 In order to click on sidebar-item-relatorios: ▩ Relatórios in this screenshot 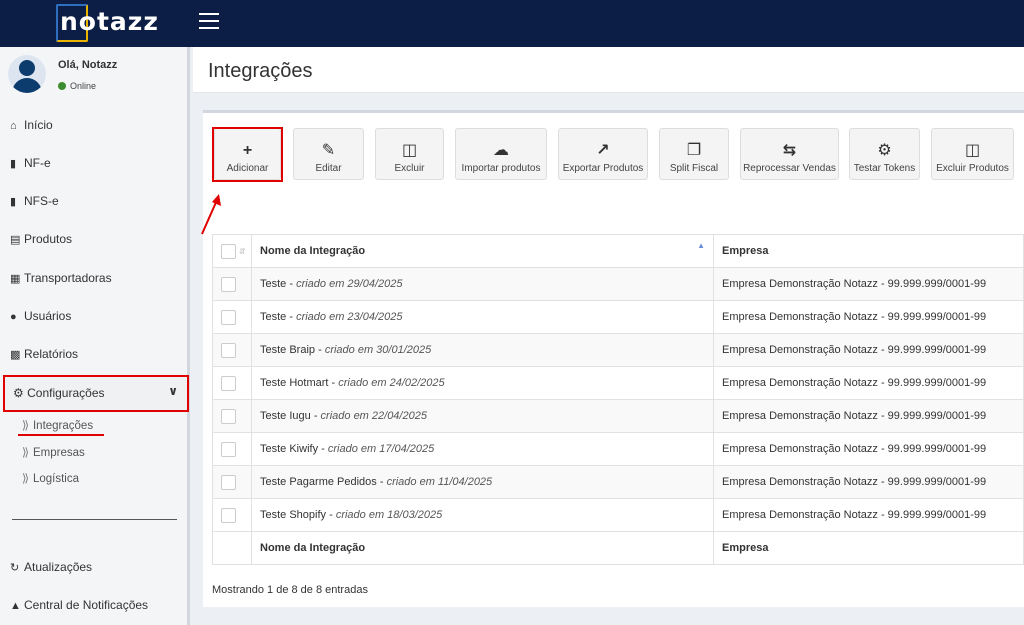, I will do `click(44, 354)`.